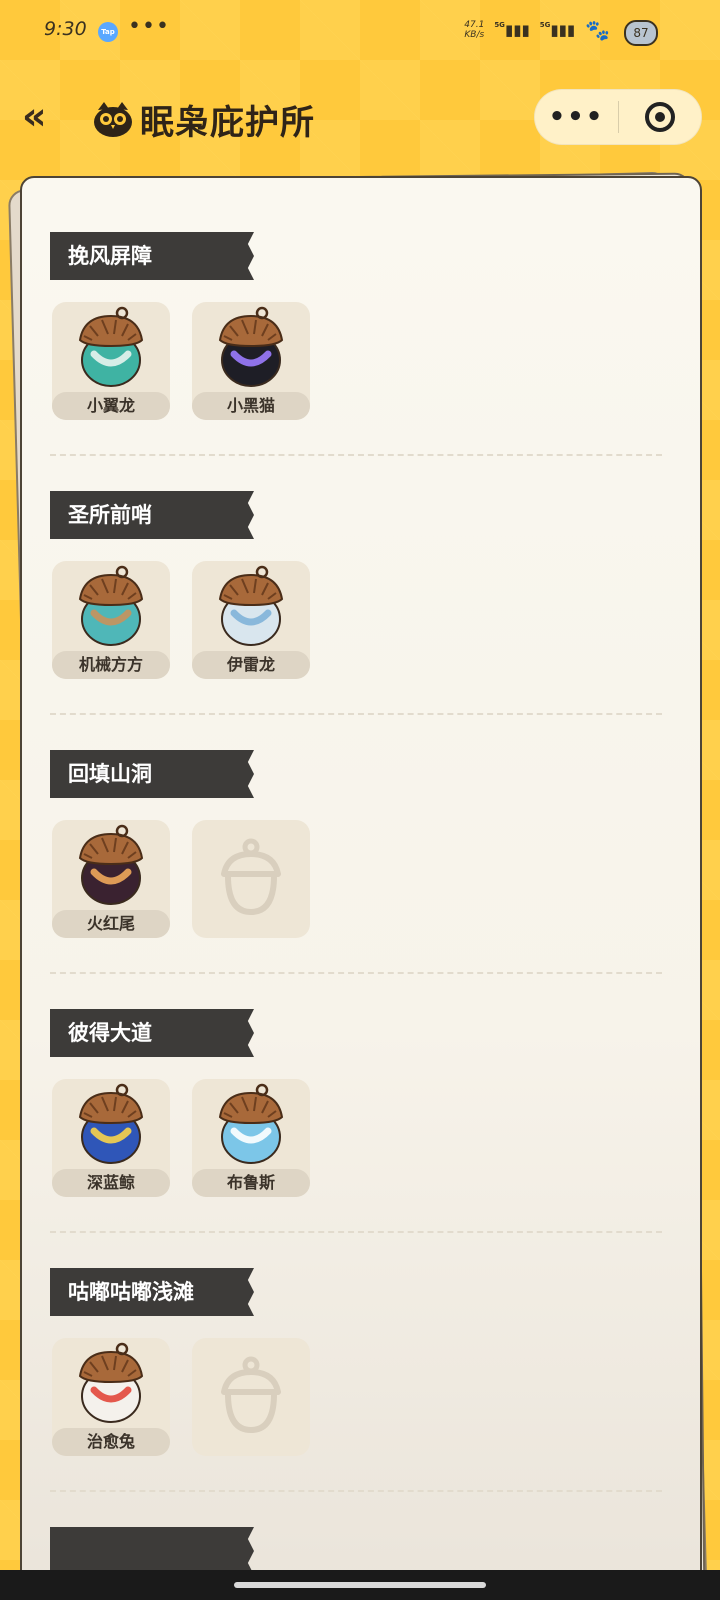 The width and height of the screenshot is (720, 1600). Describe the element at coordinates (360, 32) in the screenshot. I see `status-bar: 9:30 Tap ••• 47.1 KB/s 5G▮▮▮ 5G▮▮▮ 🐾 87` at that location.